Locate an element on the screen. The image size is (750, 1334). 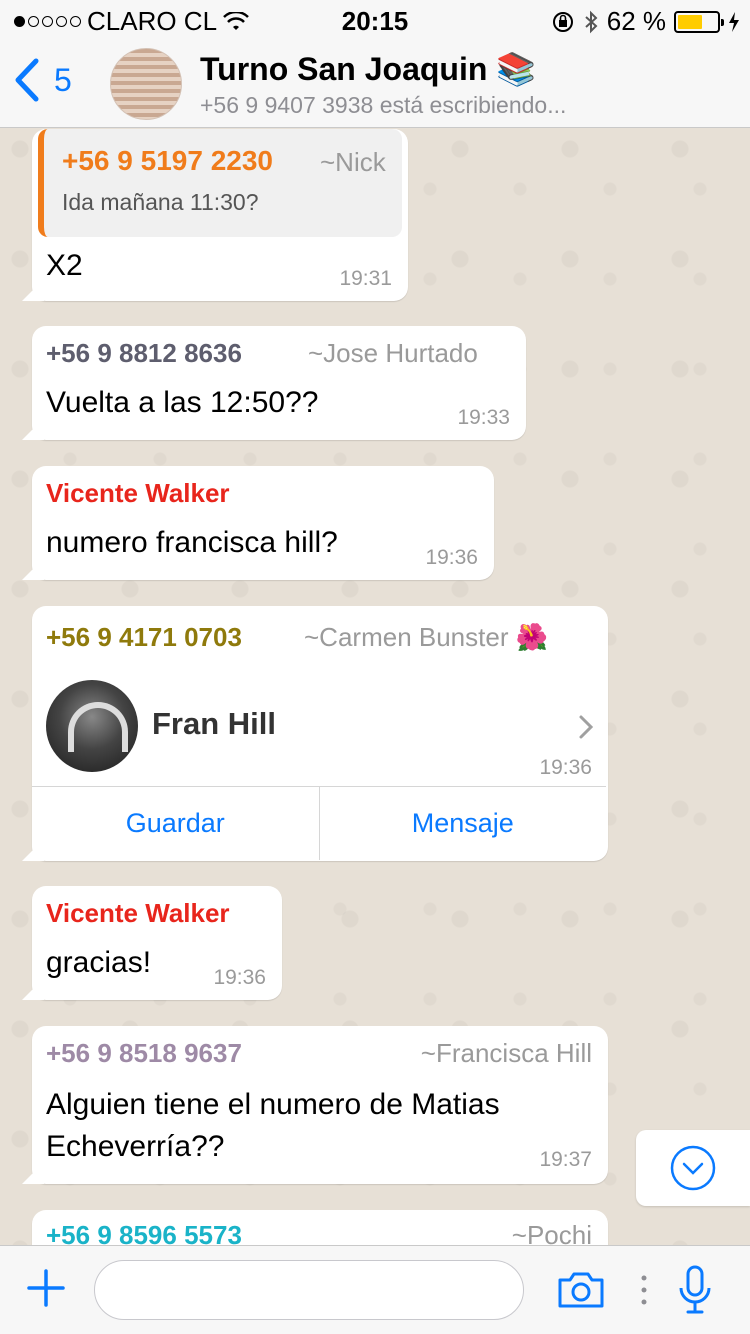
plus-icon is located at coordinates (46, 1288).